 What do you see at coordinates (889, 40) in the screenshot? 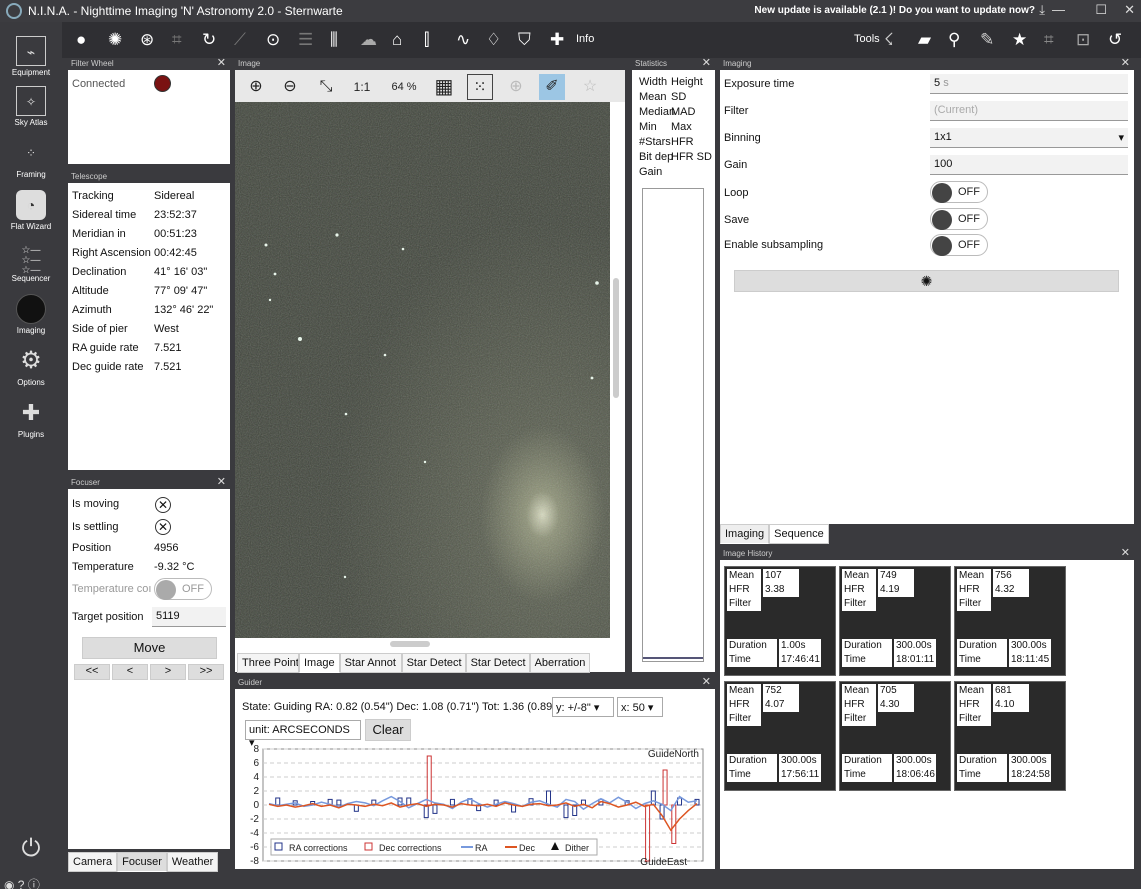
I see `flip-icon: ☇` at bounding box center [889, 40].